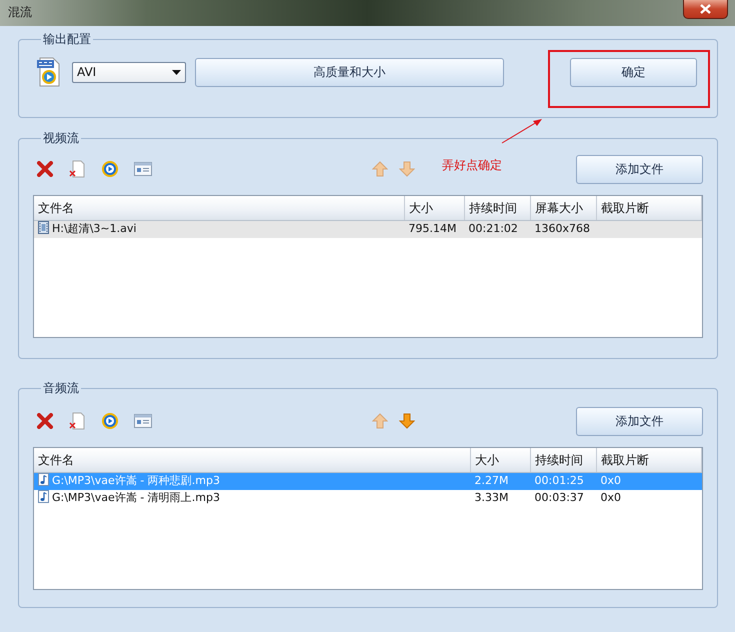  Describe the element at coordinates (20, 12) in the screenshot. I see `window-title: 混流` at that location.